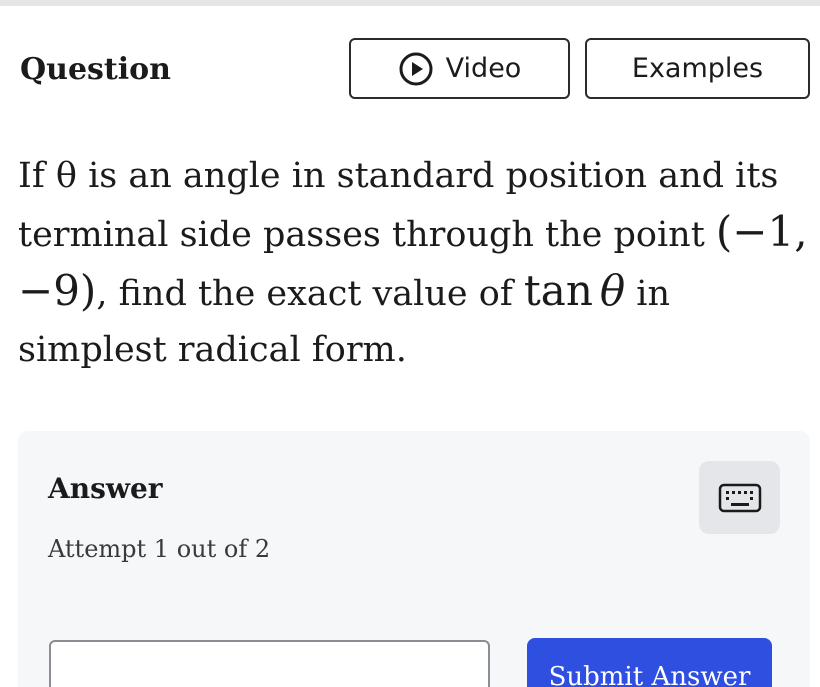 The width and height of the screenshot is (820, 687). I want to click on examples-button-label: Examples, so click(697, 68).